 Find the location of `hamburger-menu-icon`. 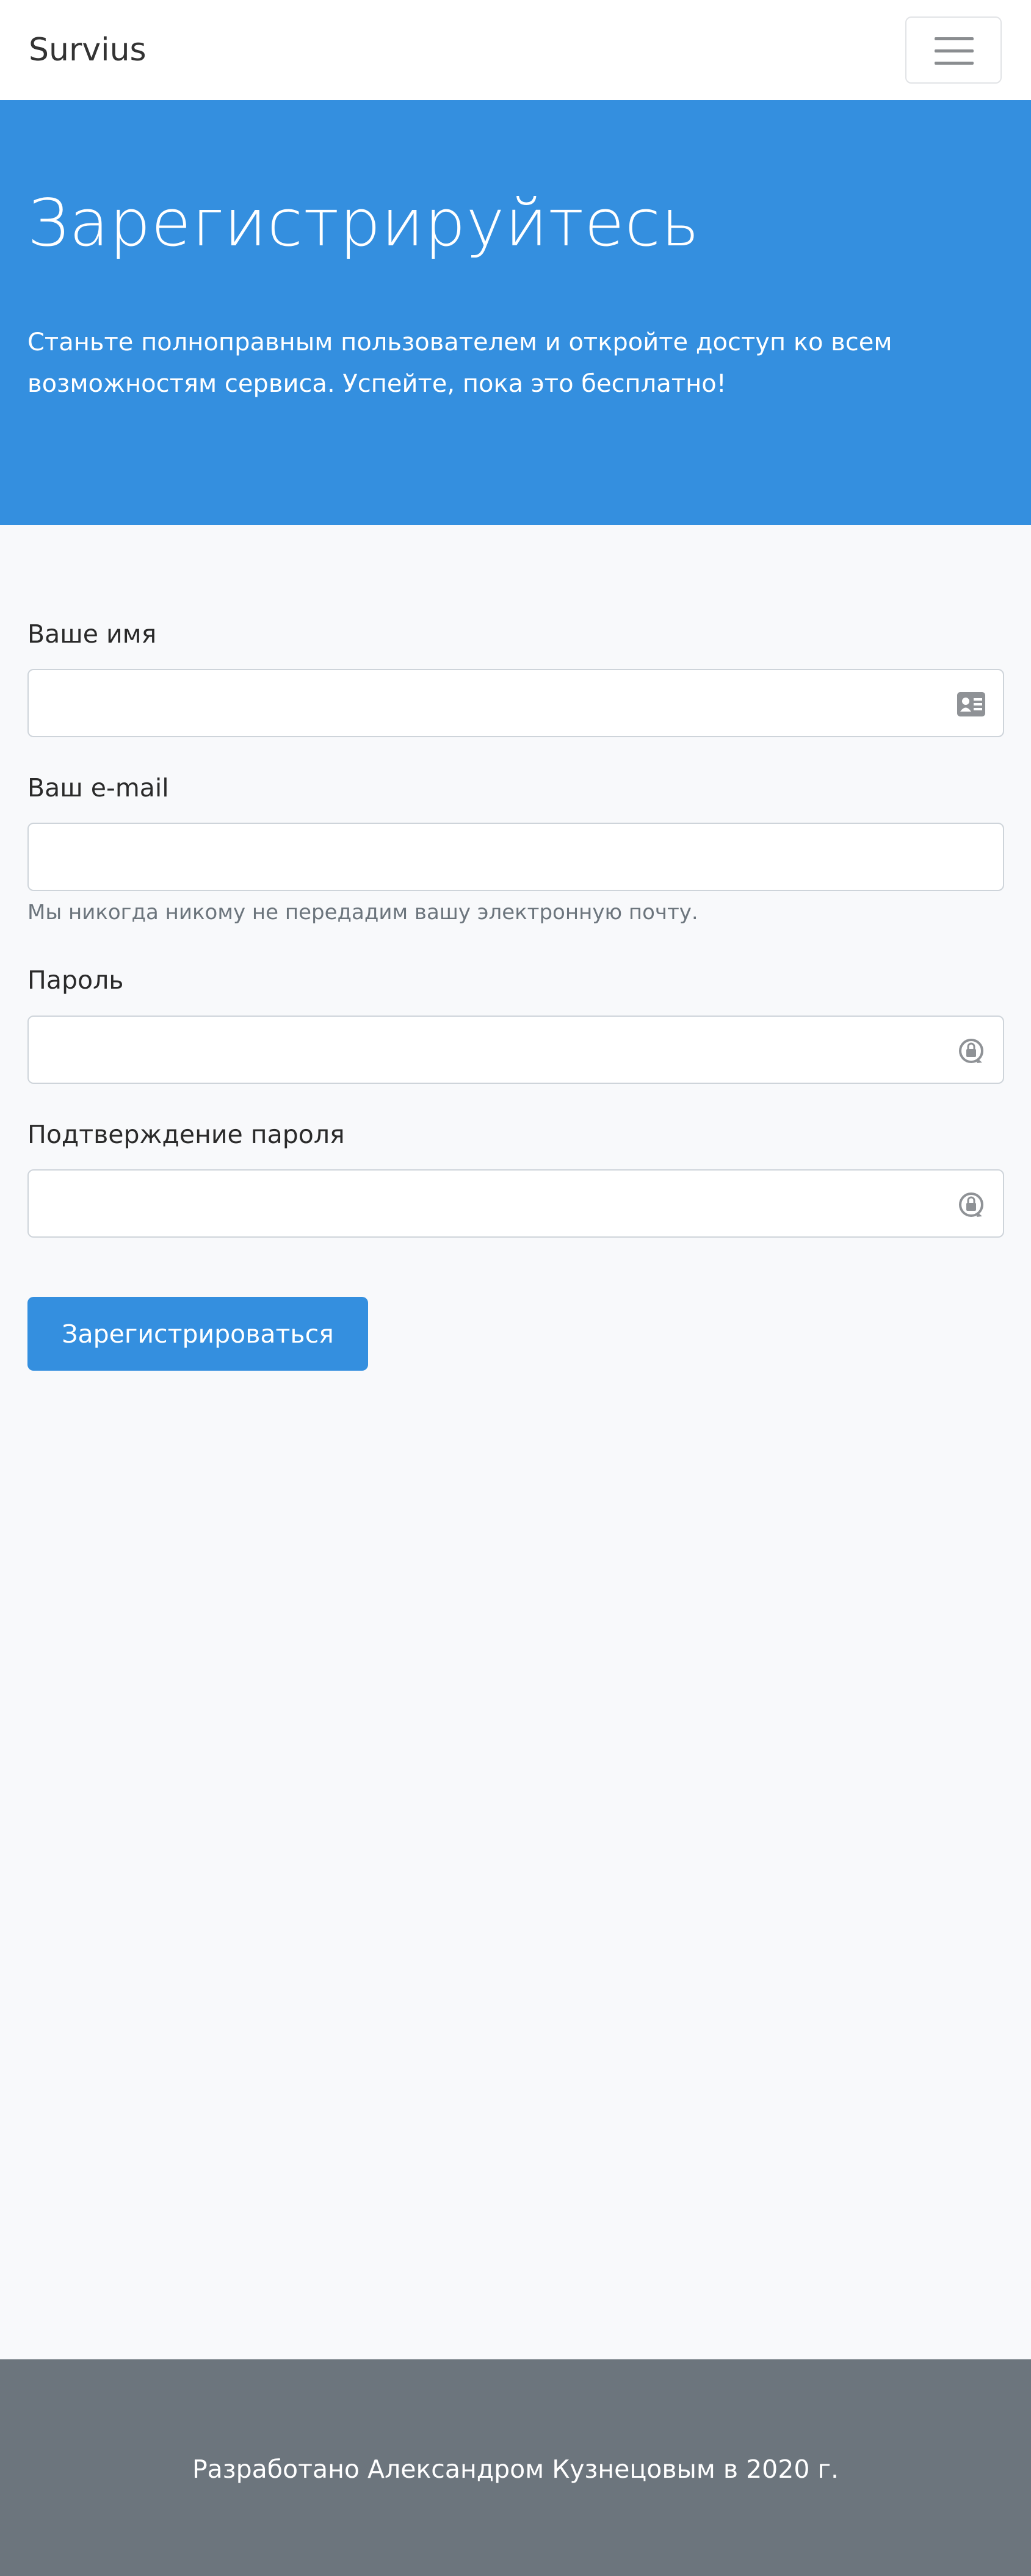

hamburger-menu-icon is located at coordinates (954, 38).